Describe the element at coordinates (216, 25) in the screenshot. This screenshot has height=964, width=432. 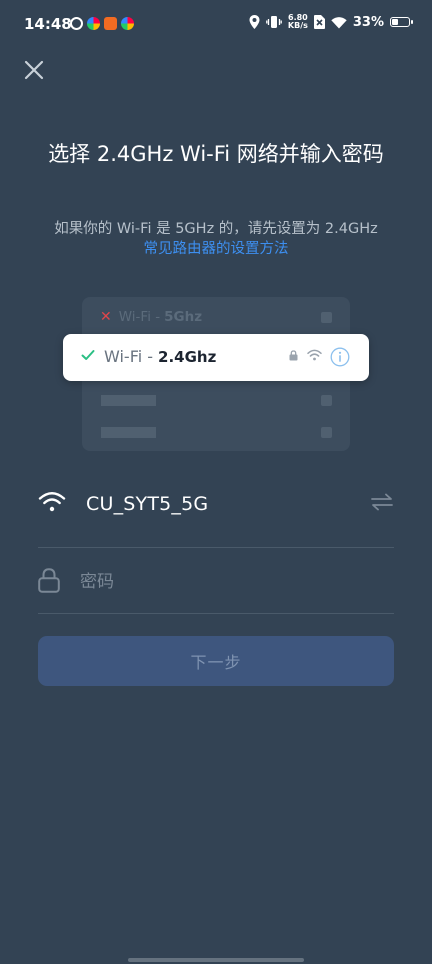
I see `status-bar: 14:48 6.80 KB/s 33%` at that location.